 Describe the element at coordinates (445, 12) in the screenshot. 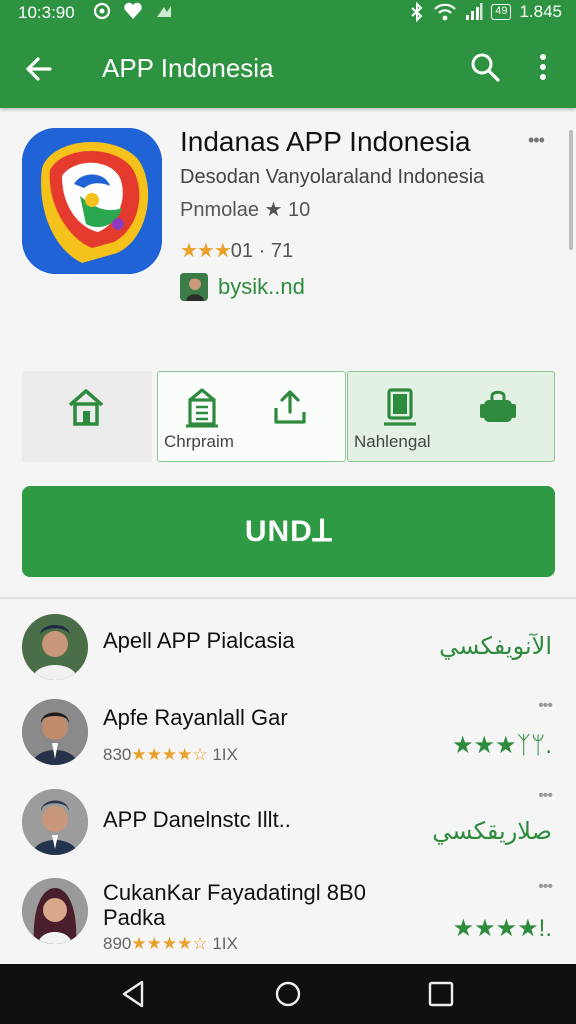

I see `wifi-icon` at that location.